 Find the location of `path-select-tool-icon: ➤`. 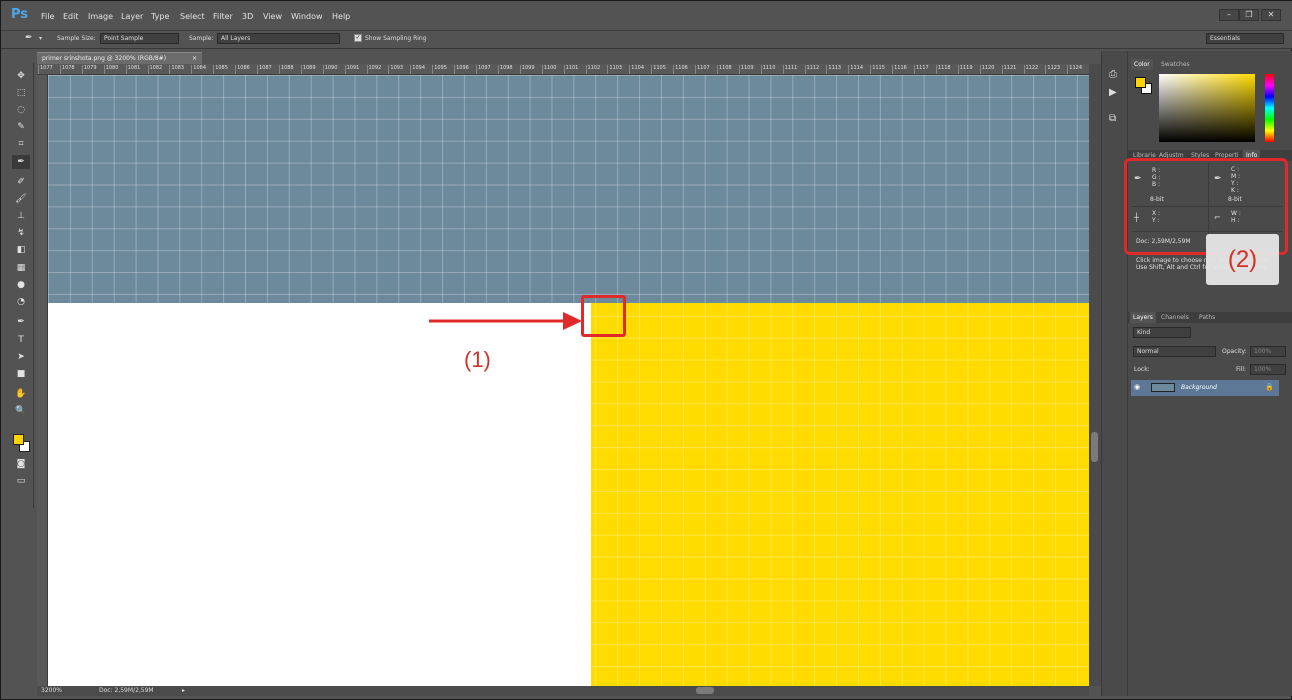

path-select-tool-icon: ➤ is located at coordinates (21, 357).